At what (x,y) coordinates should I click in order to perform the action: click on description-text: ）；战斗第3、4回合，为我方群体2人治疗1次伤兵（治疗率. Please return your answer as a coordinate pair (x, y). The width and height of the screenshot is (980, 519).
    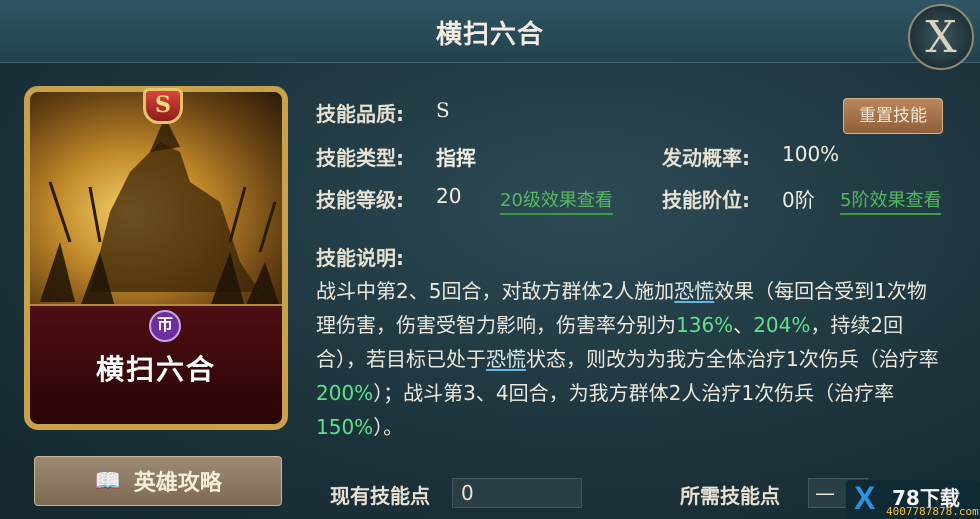
    Looking at the image, I should click on (634, 393).